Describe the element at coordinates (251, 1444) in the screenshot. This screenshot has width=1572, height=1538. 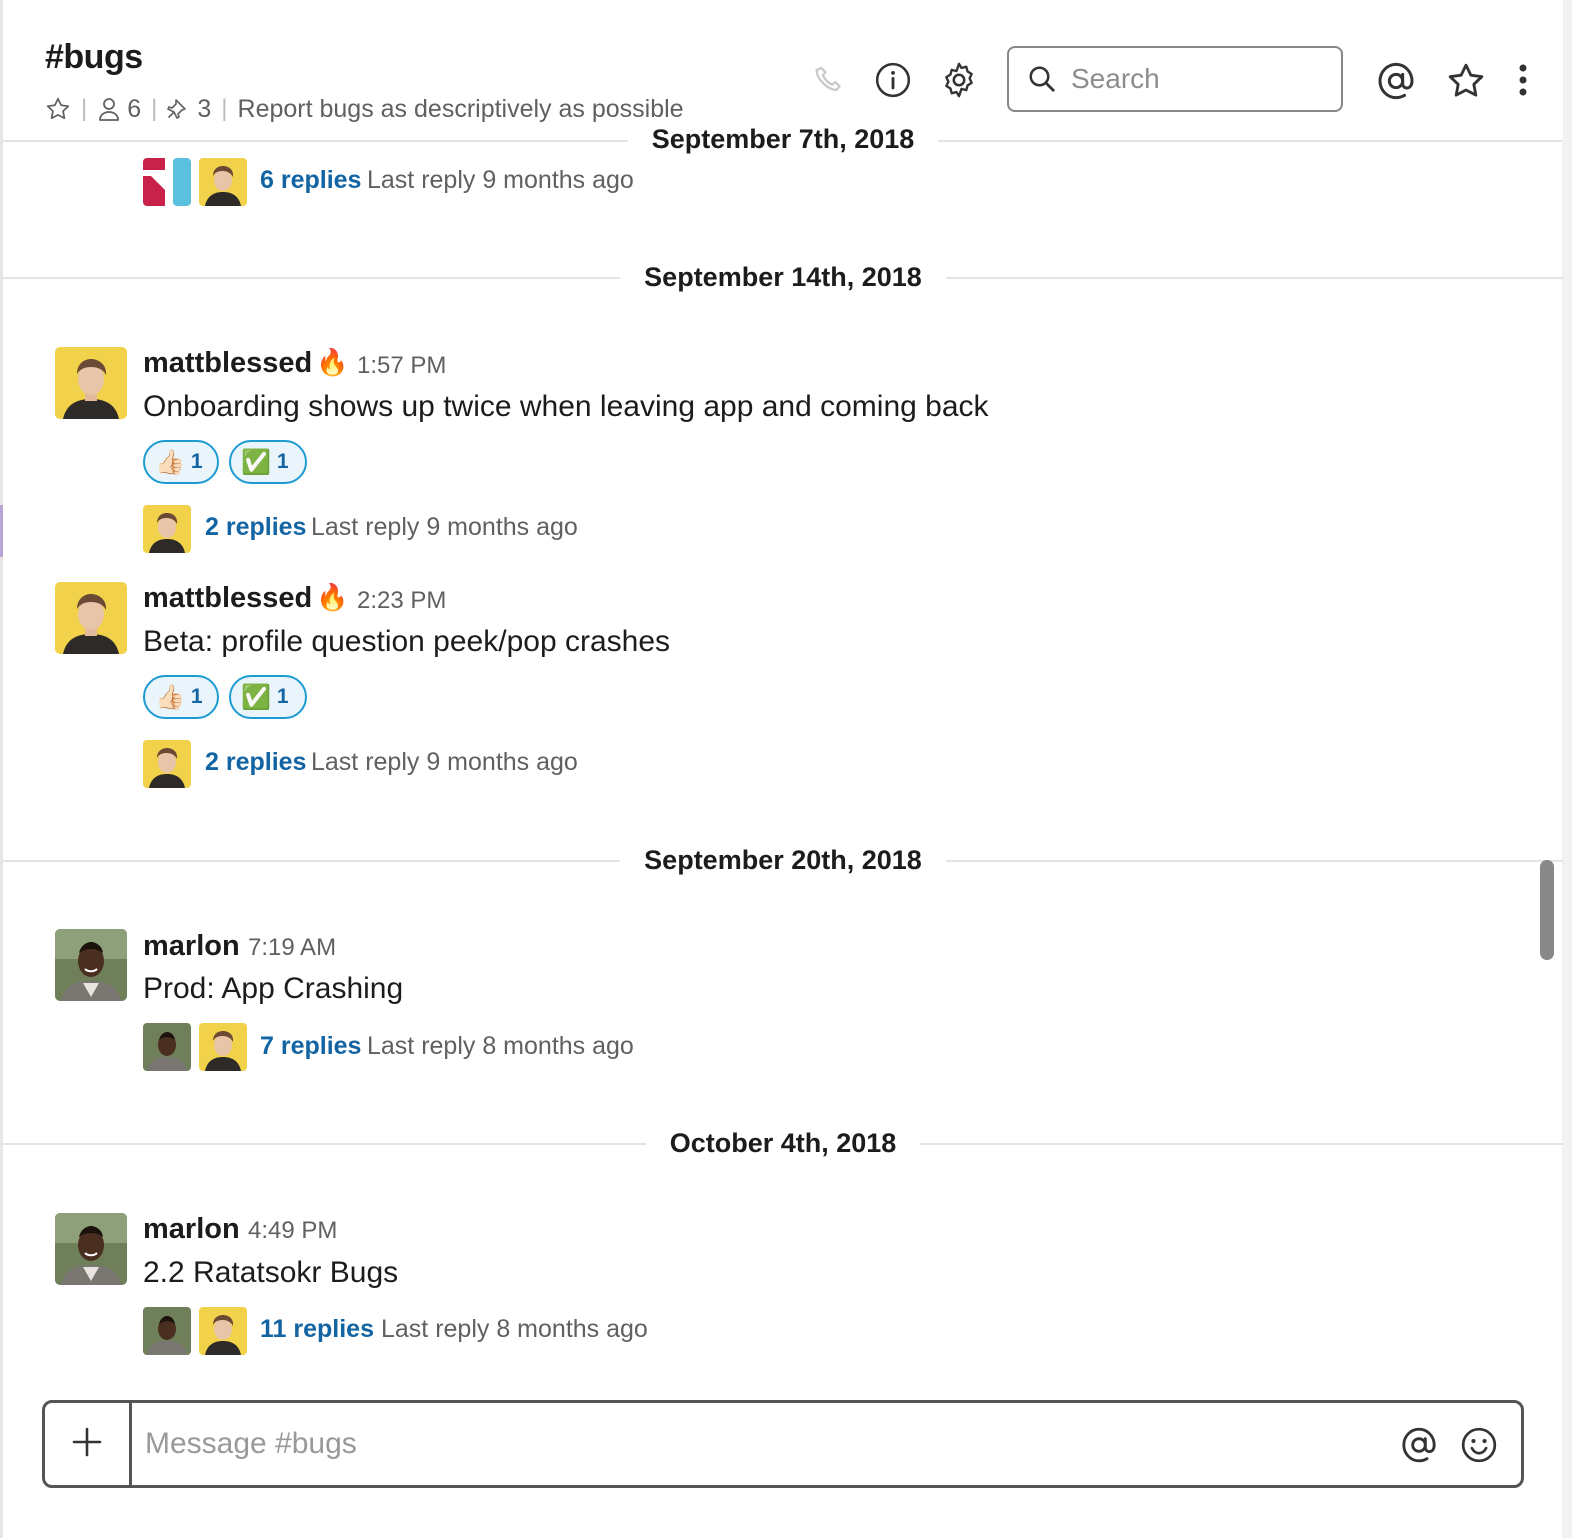
I see `message-input: Message #bugs` at that location.